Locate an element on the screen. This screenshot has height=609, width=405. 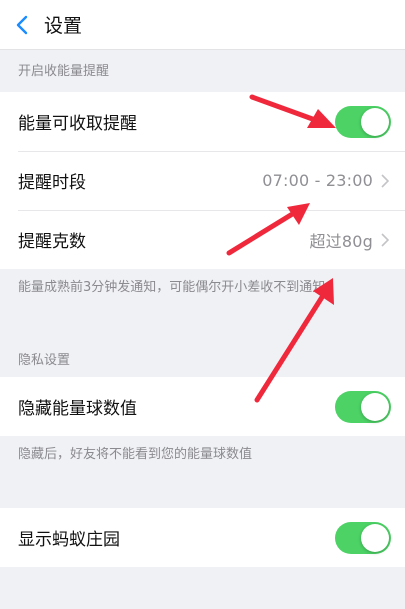
hide-energy-value-toggle is located at coordinates (363, 406).